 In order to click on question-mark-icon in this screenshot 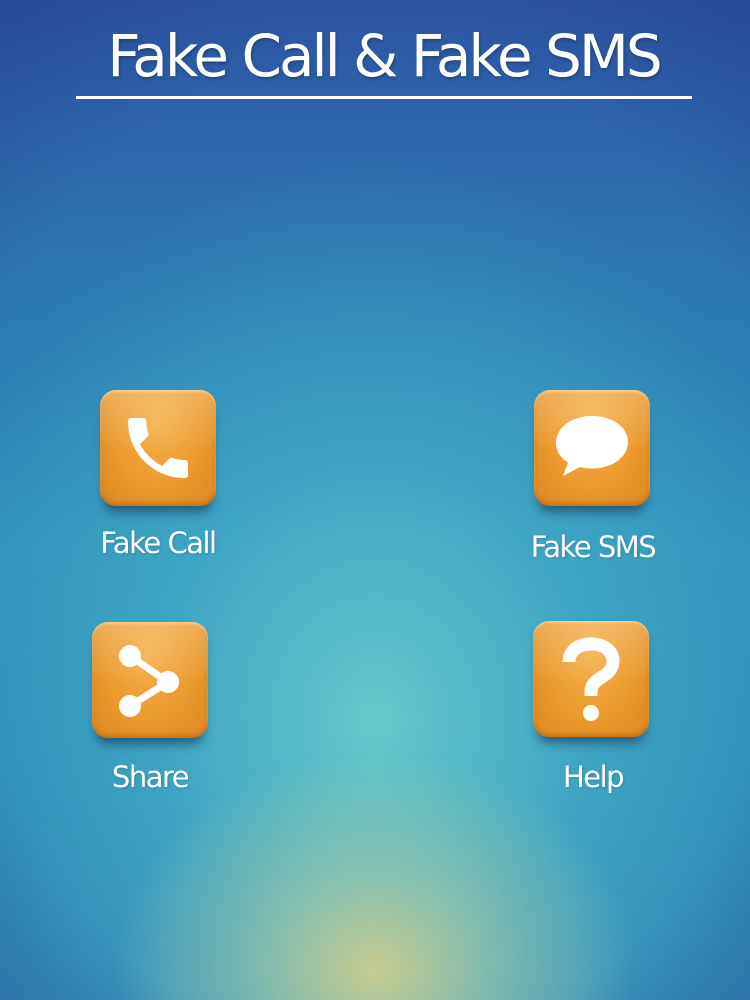, I will do `click(591, 679)`.